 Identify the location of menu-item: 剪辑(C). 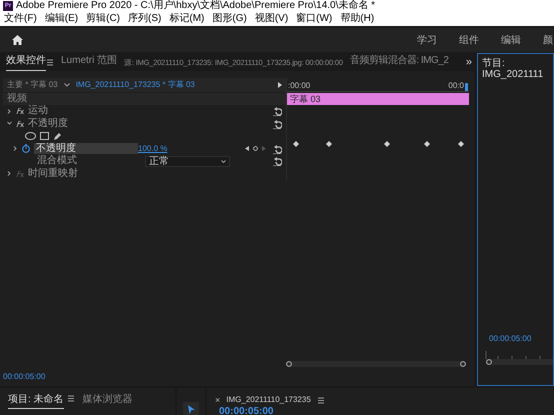
(103, 19).